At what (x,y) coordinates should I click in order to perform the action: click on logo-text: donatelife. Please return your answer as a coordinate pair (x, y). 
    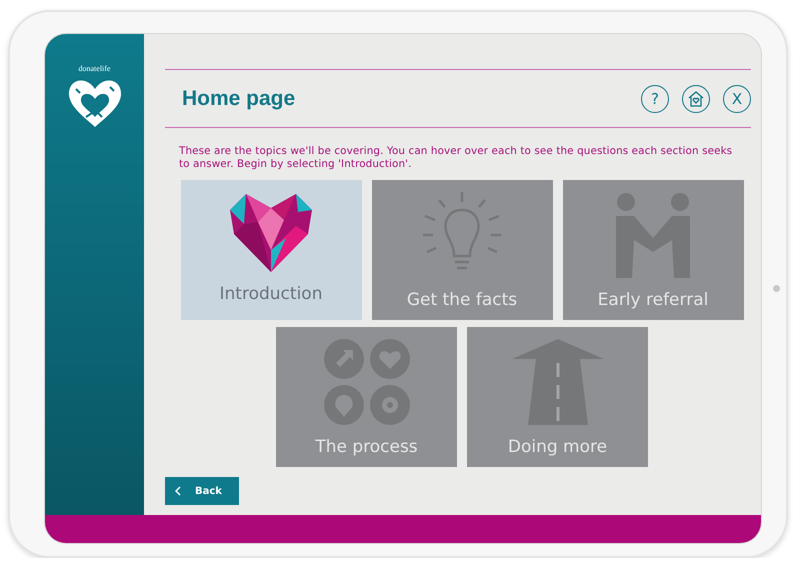
    Looking at the image, I should click on (94, 68).